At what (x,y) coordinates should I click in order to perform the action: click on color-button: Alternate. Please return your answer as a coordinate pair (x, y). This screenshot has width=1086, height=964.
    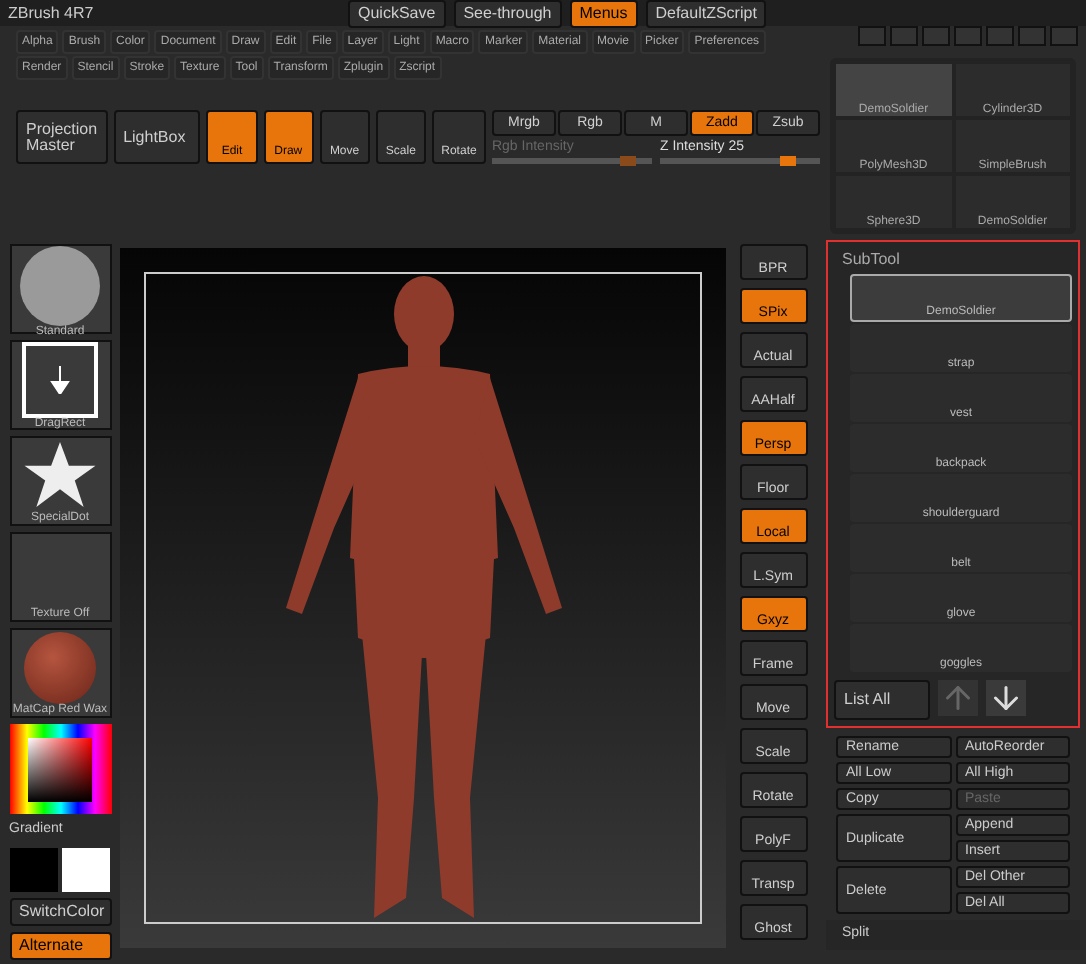
    Looking at the image, I should click on (60, 945).